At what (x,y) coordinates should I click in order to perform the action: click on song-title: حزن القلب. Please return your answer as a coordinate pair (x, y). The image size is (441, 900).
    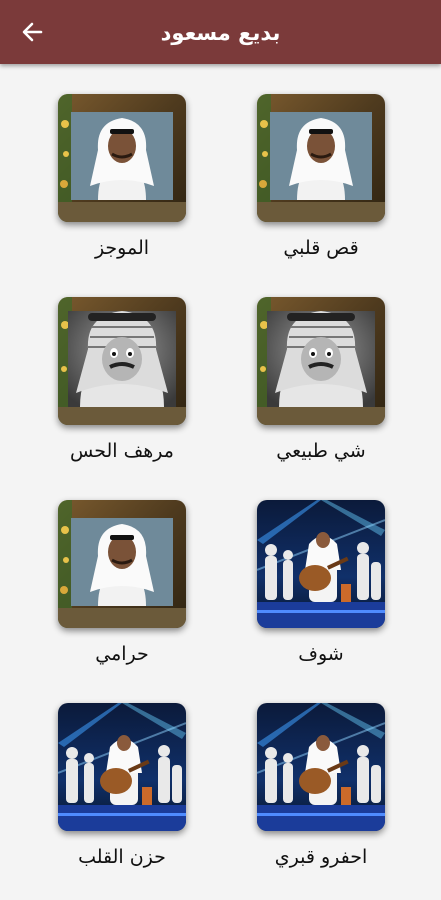
    Looking at the image, I should click on (122, 857).